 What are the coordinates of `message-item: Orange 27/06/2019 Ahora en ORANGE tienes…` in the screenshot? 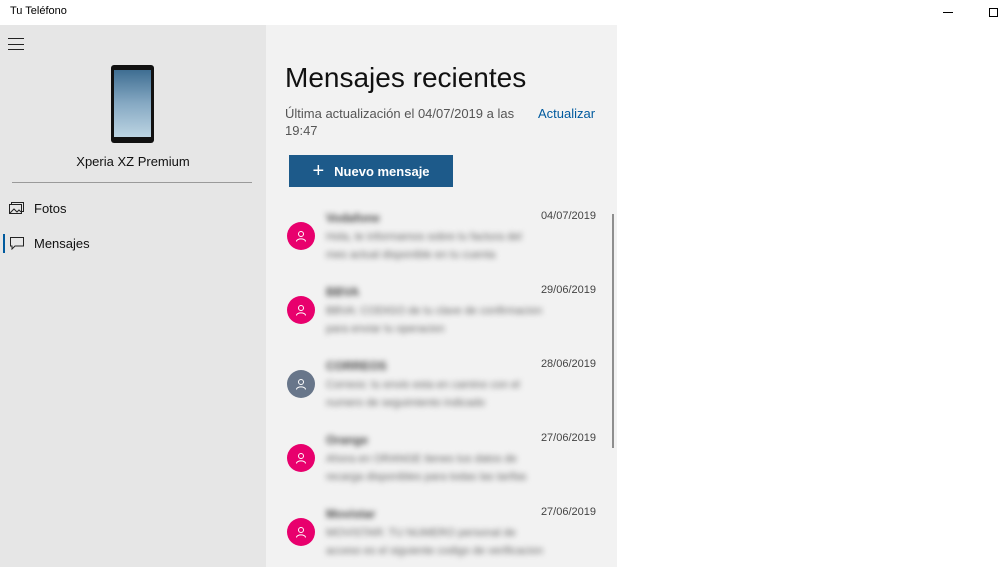 It's located at (438, 467).